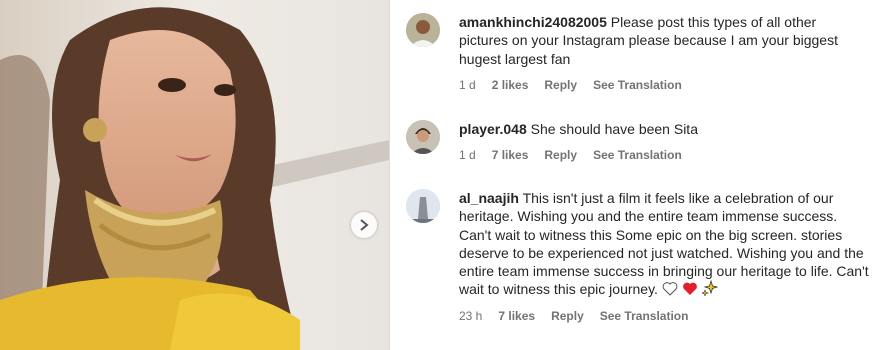 The image size is (883, 350). I want to click on divider, so click(389, 175).